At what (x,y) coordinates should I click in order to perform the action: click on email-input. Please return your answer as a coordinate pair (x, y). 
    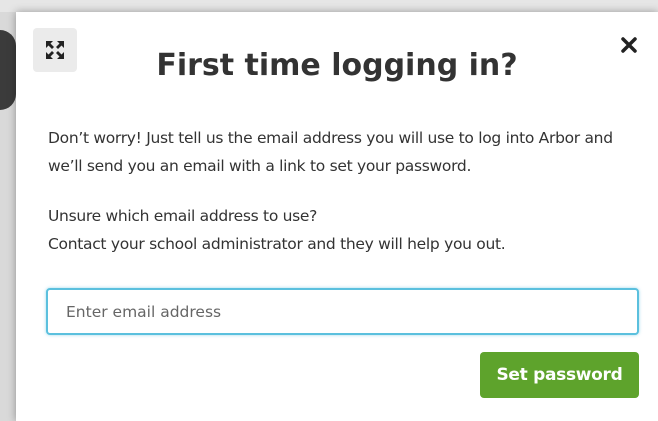
    Looking at the image, I should click on (342, 311).